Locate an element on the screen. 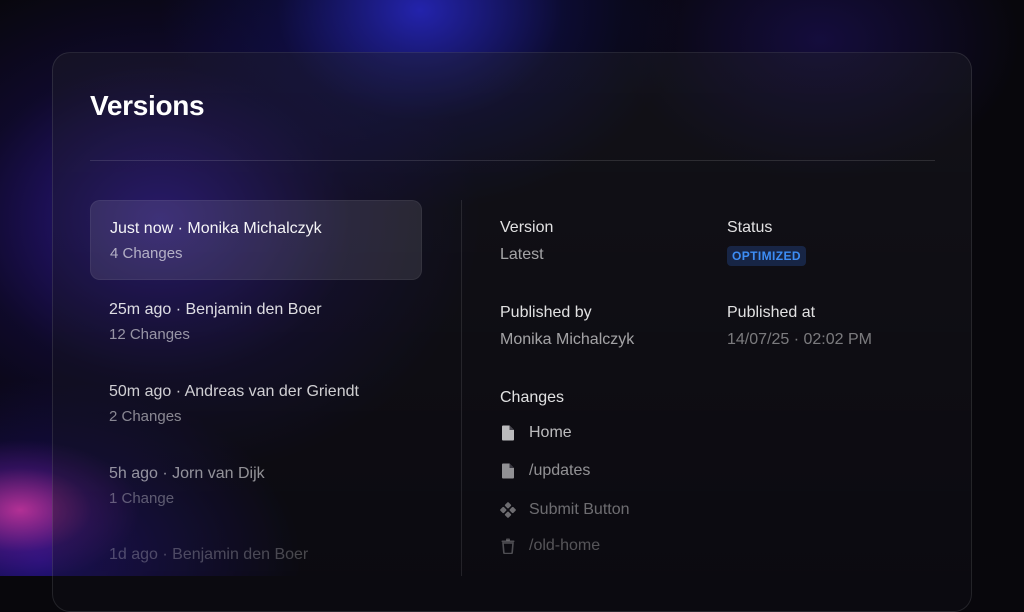  change-item-label: Home is located at coordinates (550, 432).